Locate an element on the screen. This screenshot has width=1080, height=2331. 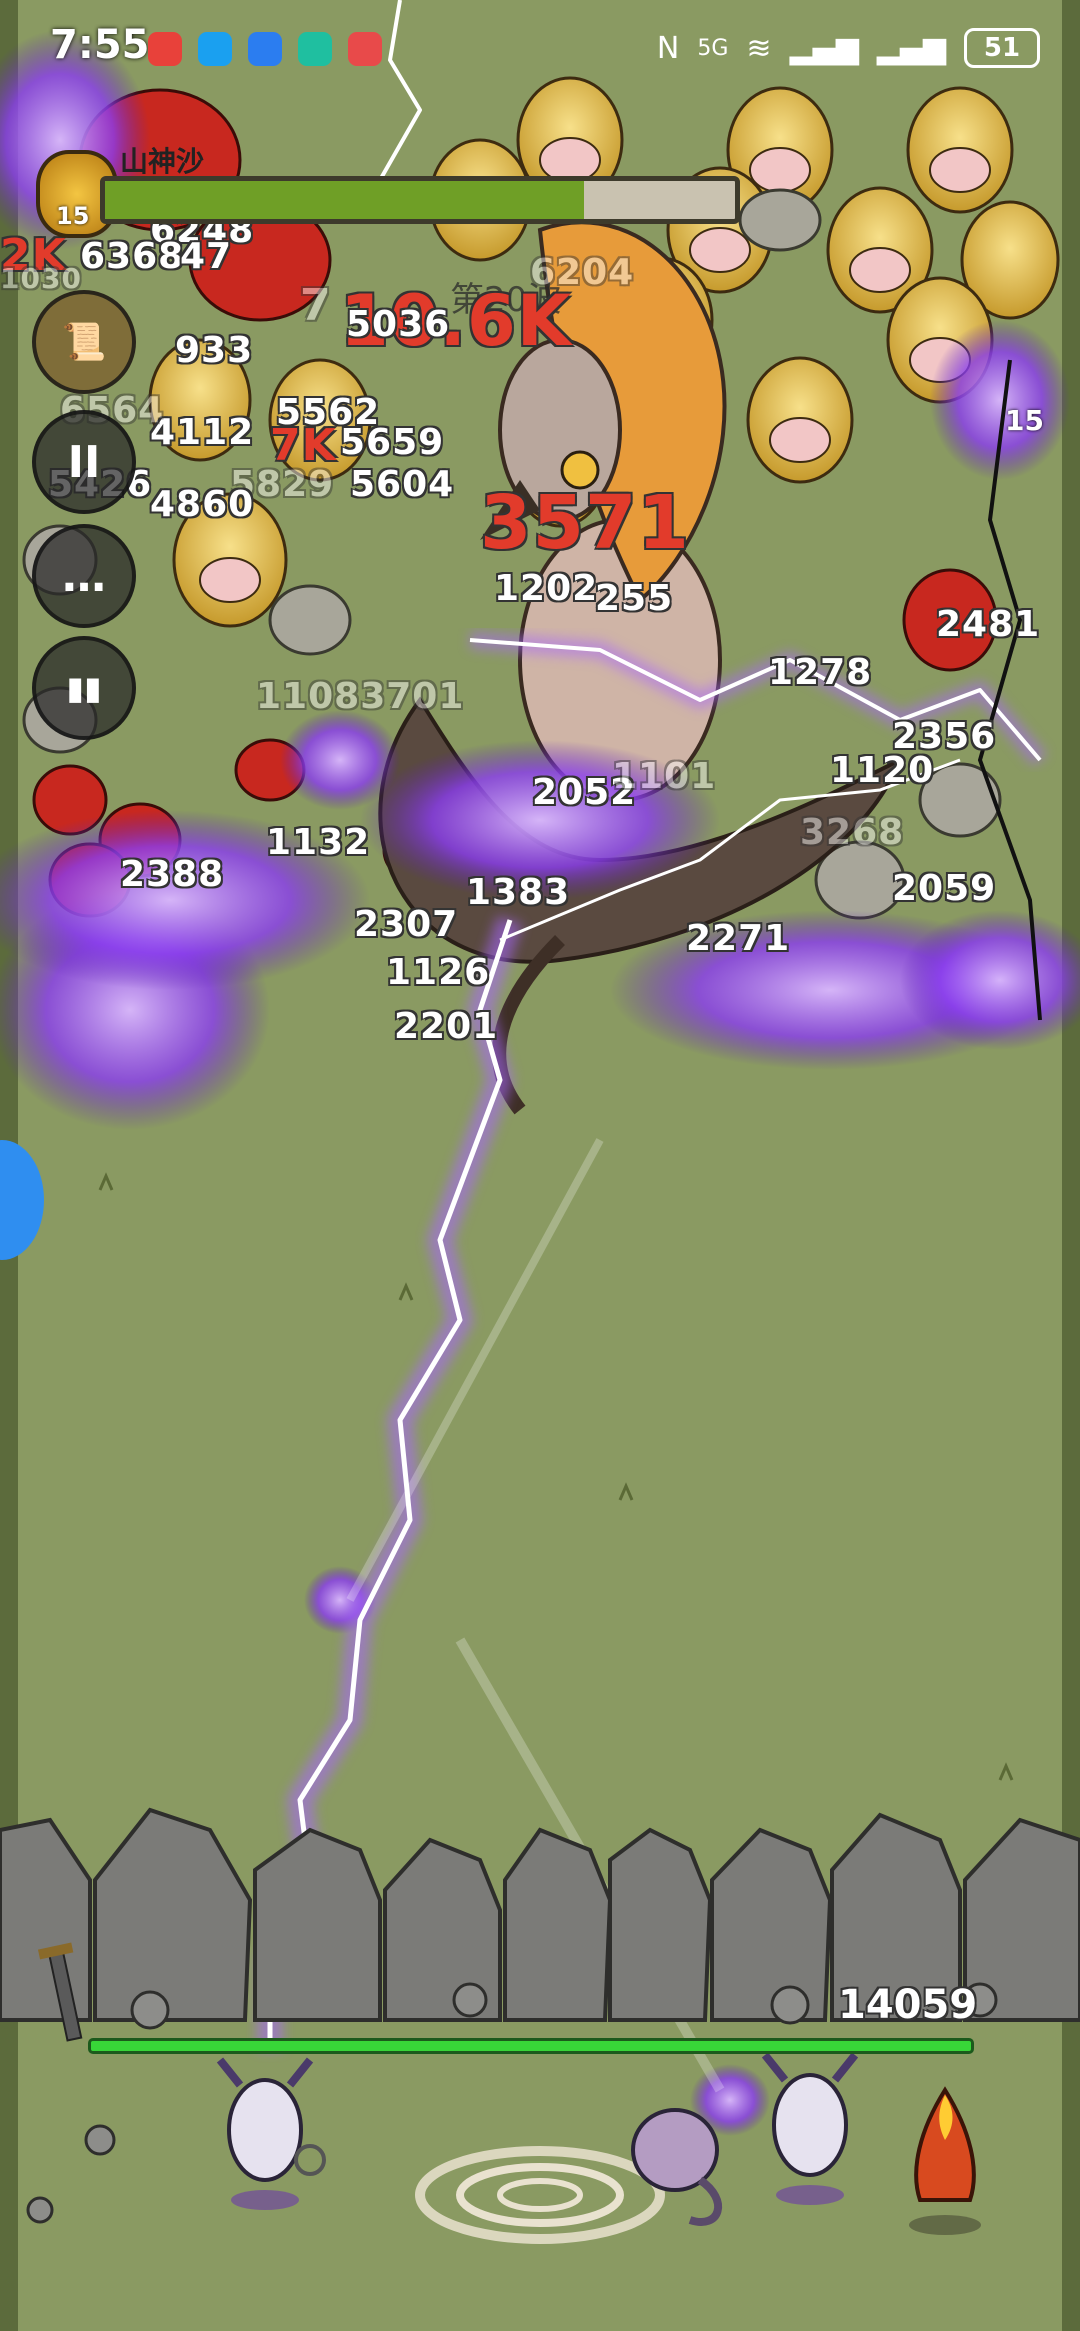
damage-number: 1101 is located at coordinates (664, 776).